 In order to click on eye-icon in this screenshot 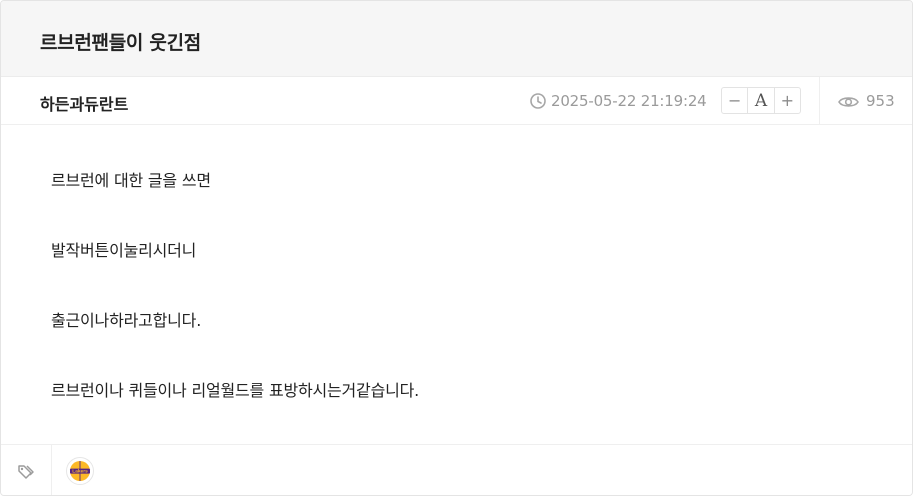, I will do `click(848, 101)`.